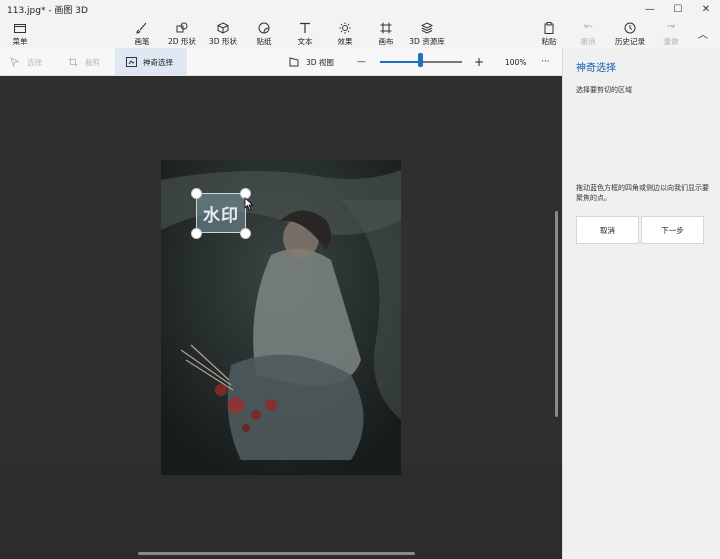 The height and width of the screenshot is (559, 720). I want to click on shapes3d-tool: 3D 形状, so click(223, 34).